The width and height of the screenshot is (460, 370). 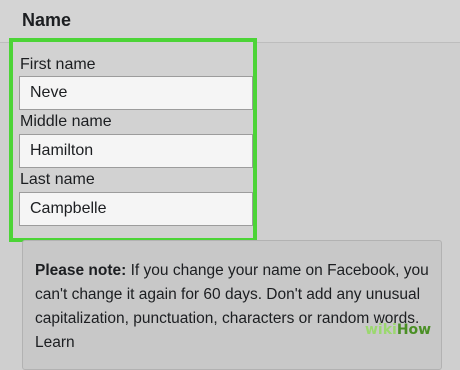 What do you see at coordinates (398, 330) in the screenshot?
I see `wikihow-watermark: wikiHow` at bounding box center [398, 330].